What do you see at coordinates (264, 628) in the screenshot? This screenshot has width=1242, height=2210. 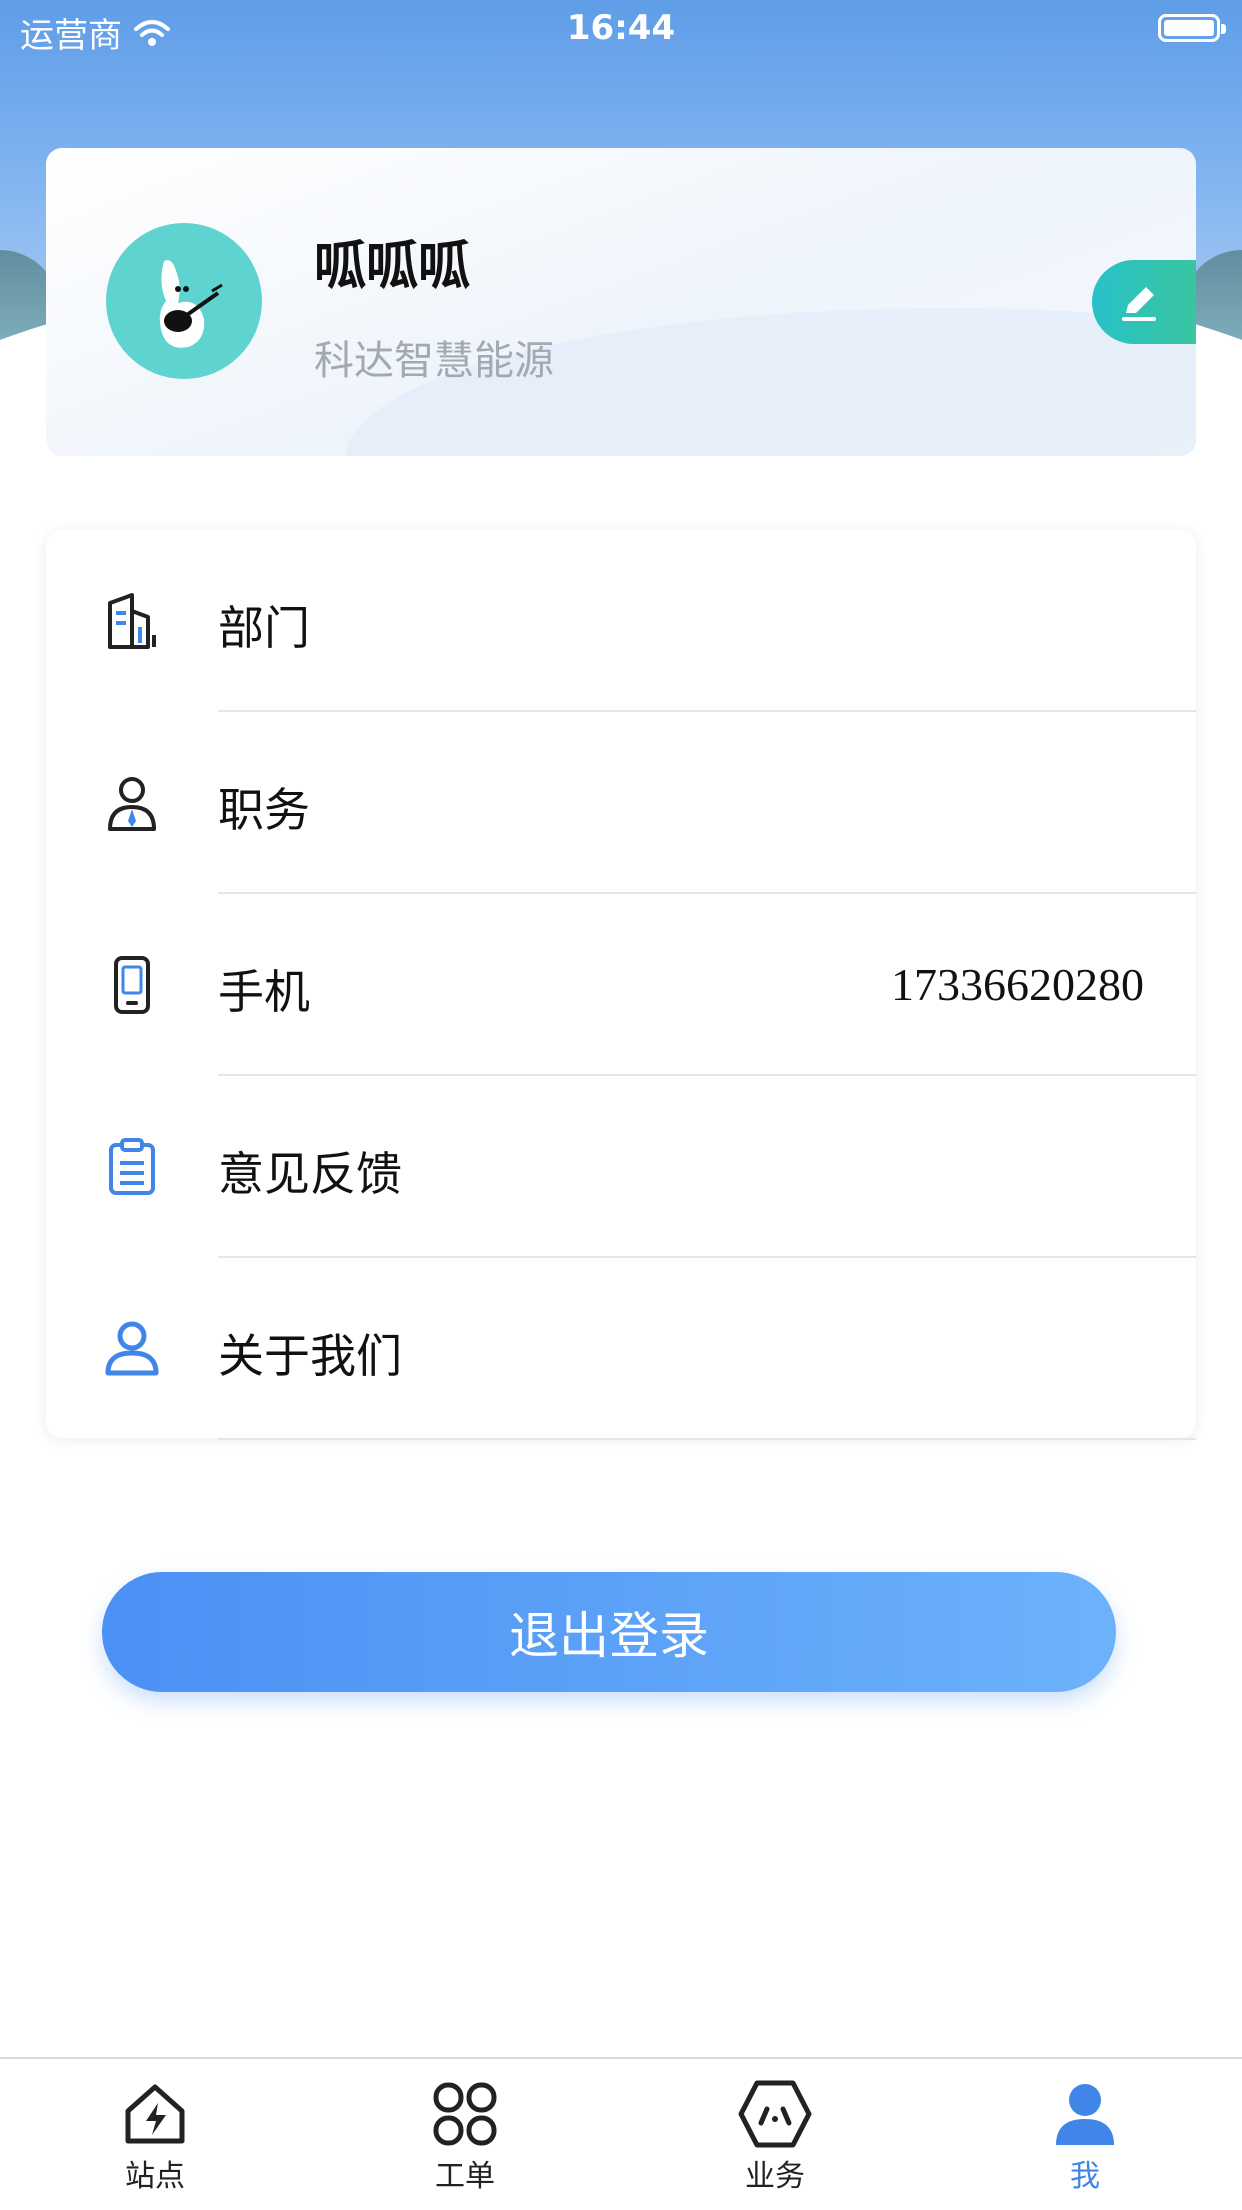 I see `menu-item-label: 部门` at bounding box center [264, 628].